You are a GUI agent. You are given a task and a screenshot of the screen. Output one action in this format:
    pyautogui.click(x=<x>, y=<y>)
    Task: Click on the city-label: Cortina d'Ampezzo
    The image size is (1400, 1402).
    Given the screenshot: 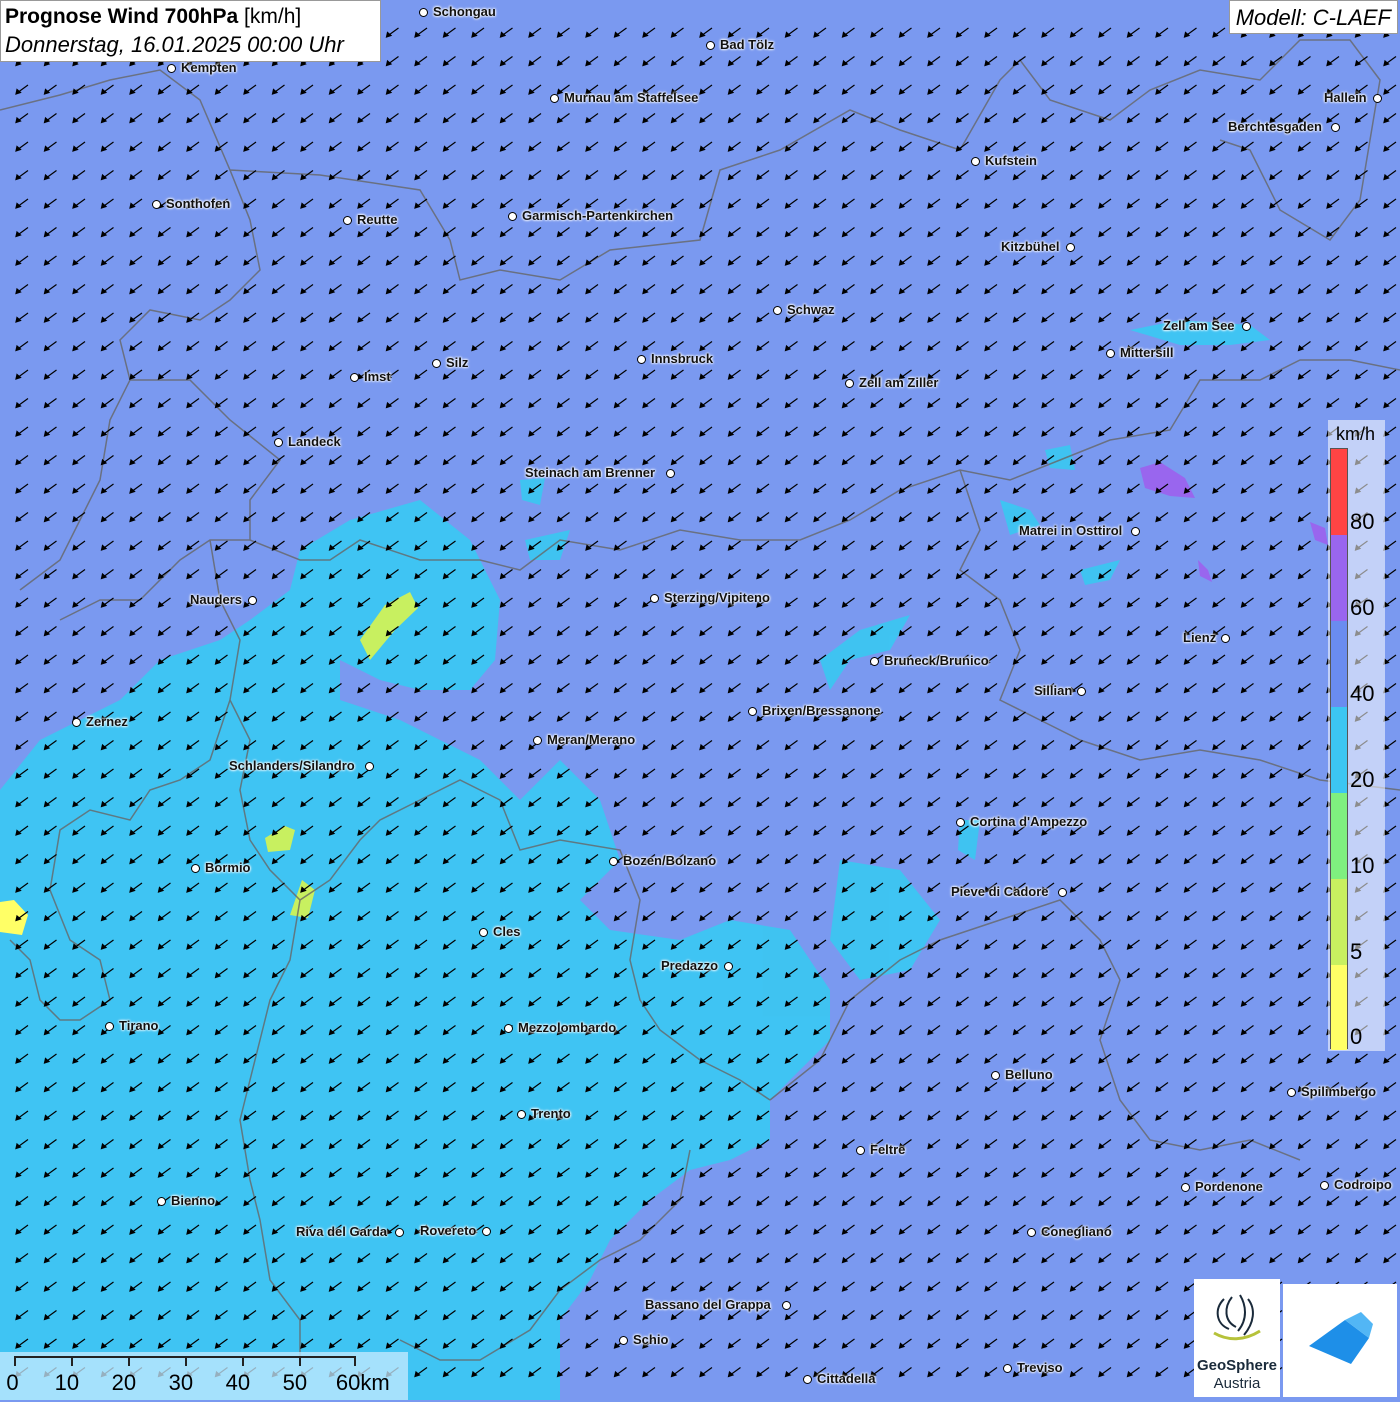 What is the action you would take?
    pyautogui.click(x=1029, y=821)
    